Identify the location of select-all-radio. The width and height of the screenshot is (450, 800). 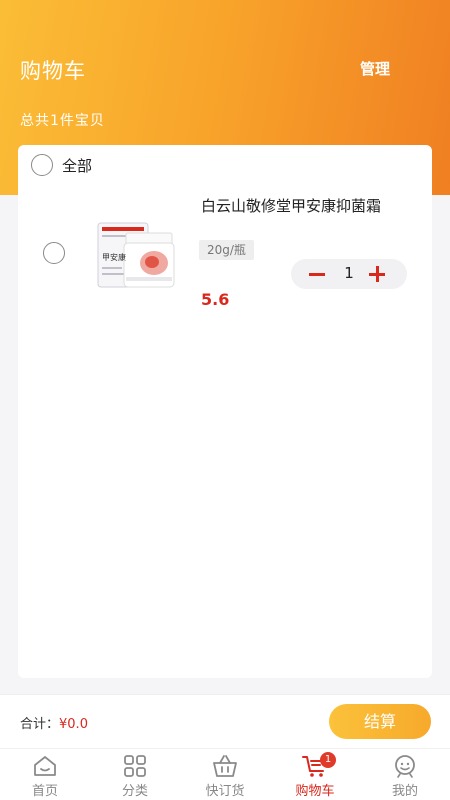
(42, 165).